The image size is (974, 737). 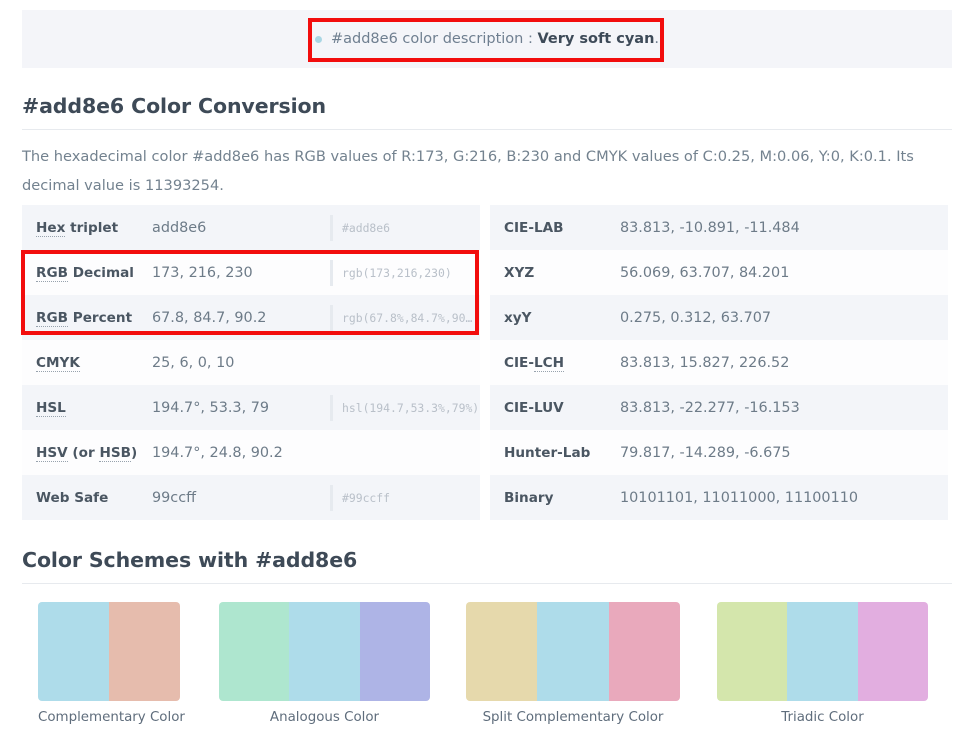 What do you see at coordinates (58, 363) in the screenshot?
I see `abbr-term: CMYK` at bounding box center [58, 363].